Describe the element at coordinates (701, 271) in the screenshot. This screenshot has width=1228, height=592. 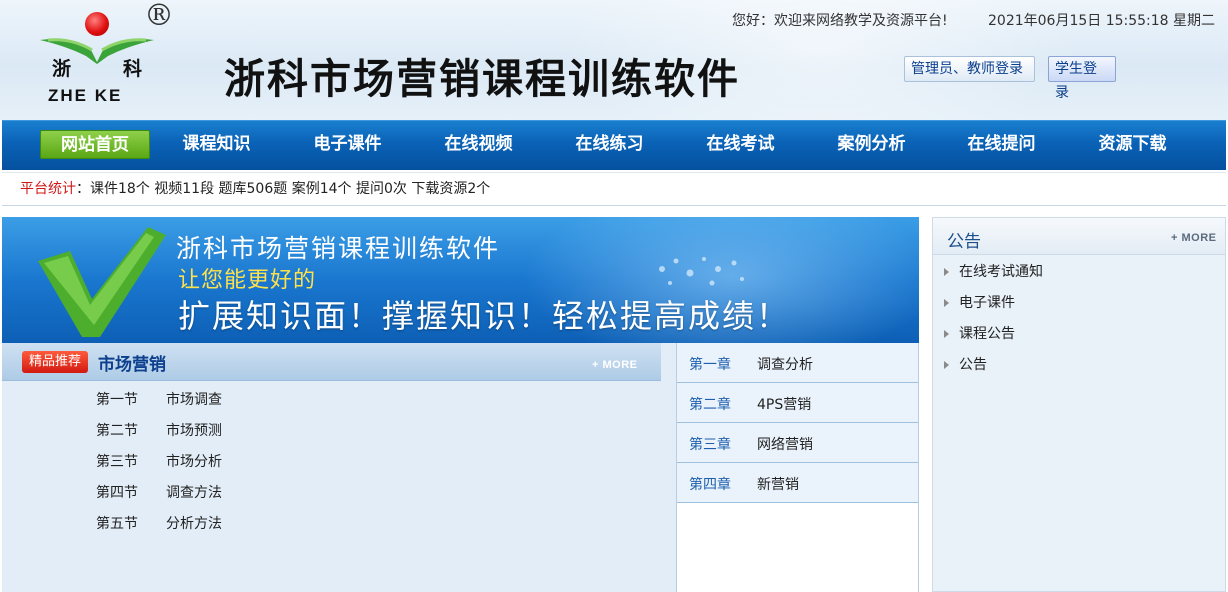
I see `flower-decoration-icon` at that location.